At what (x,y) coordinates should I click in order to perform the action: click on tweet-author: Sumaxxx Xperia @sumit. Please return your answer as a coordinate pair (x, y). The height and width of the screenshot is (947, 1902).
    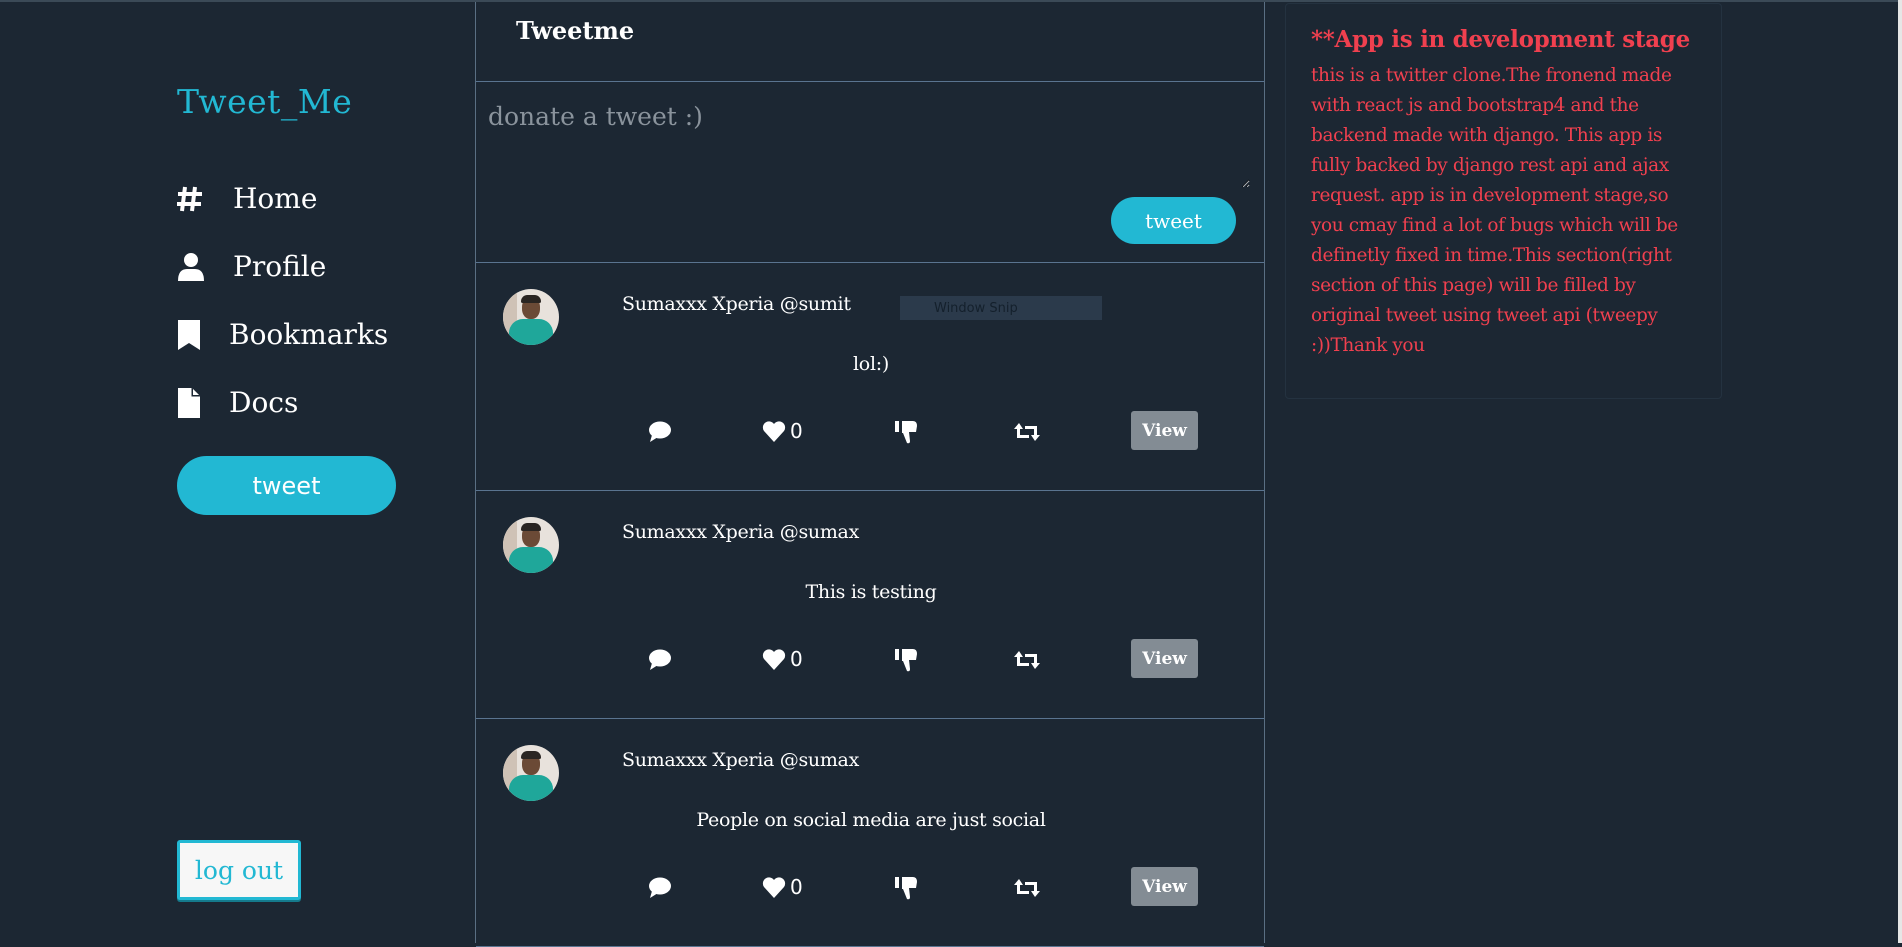
    Looking at the image, I should click on (736, 304).